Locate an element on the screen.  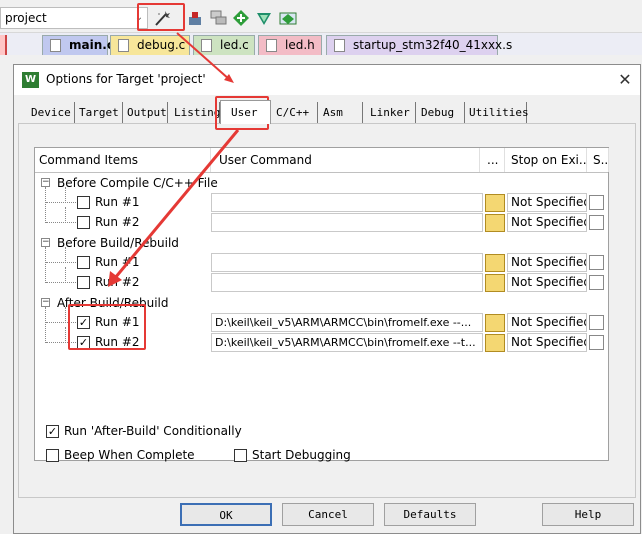
arrow-to-run-boxes is located at coordinates (176, 204).